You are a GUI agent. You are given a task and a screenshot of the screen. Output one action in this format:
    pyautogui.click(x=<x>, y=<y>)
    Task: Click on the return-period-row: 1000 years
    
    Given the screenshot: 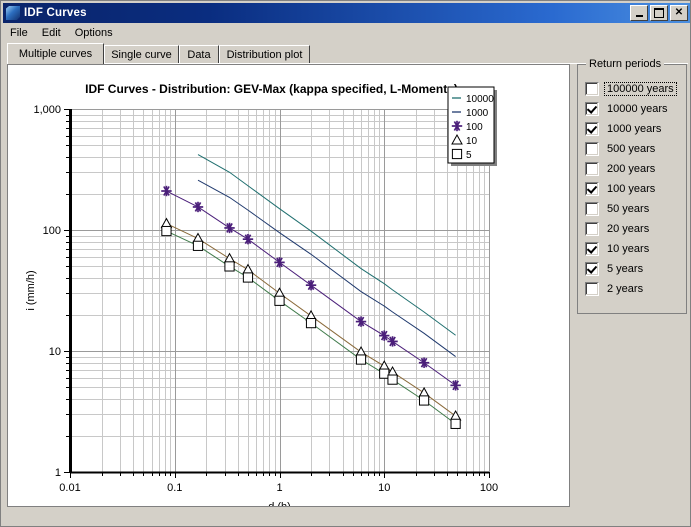 What is the action you would take?
    pyautogui.click(x=635, y=129)
    